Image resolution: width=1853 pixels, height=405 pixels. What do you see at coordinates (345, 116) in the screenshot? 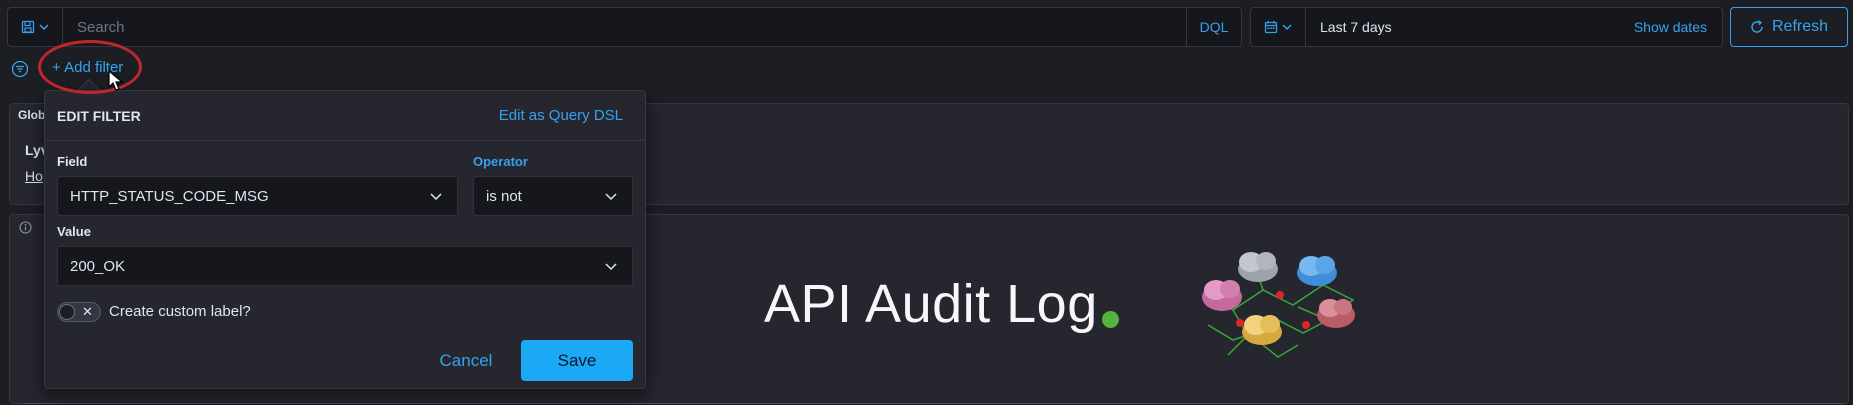
I see `popover-header: EDIT FILTER Edit as Query DSL` at bounding box center [345, 116].